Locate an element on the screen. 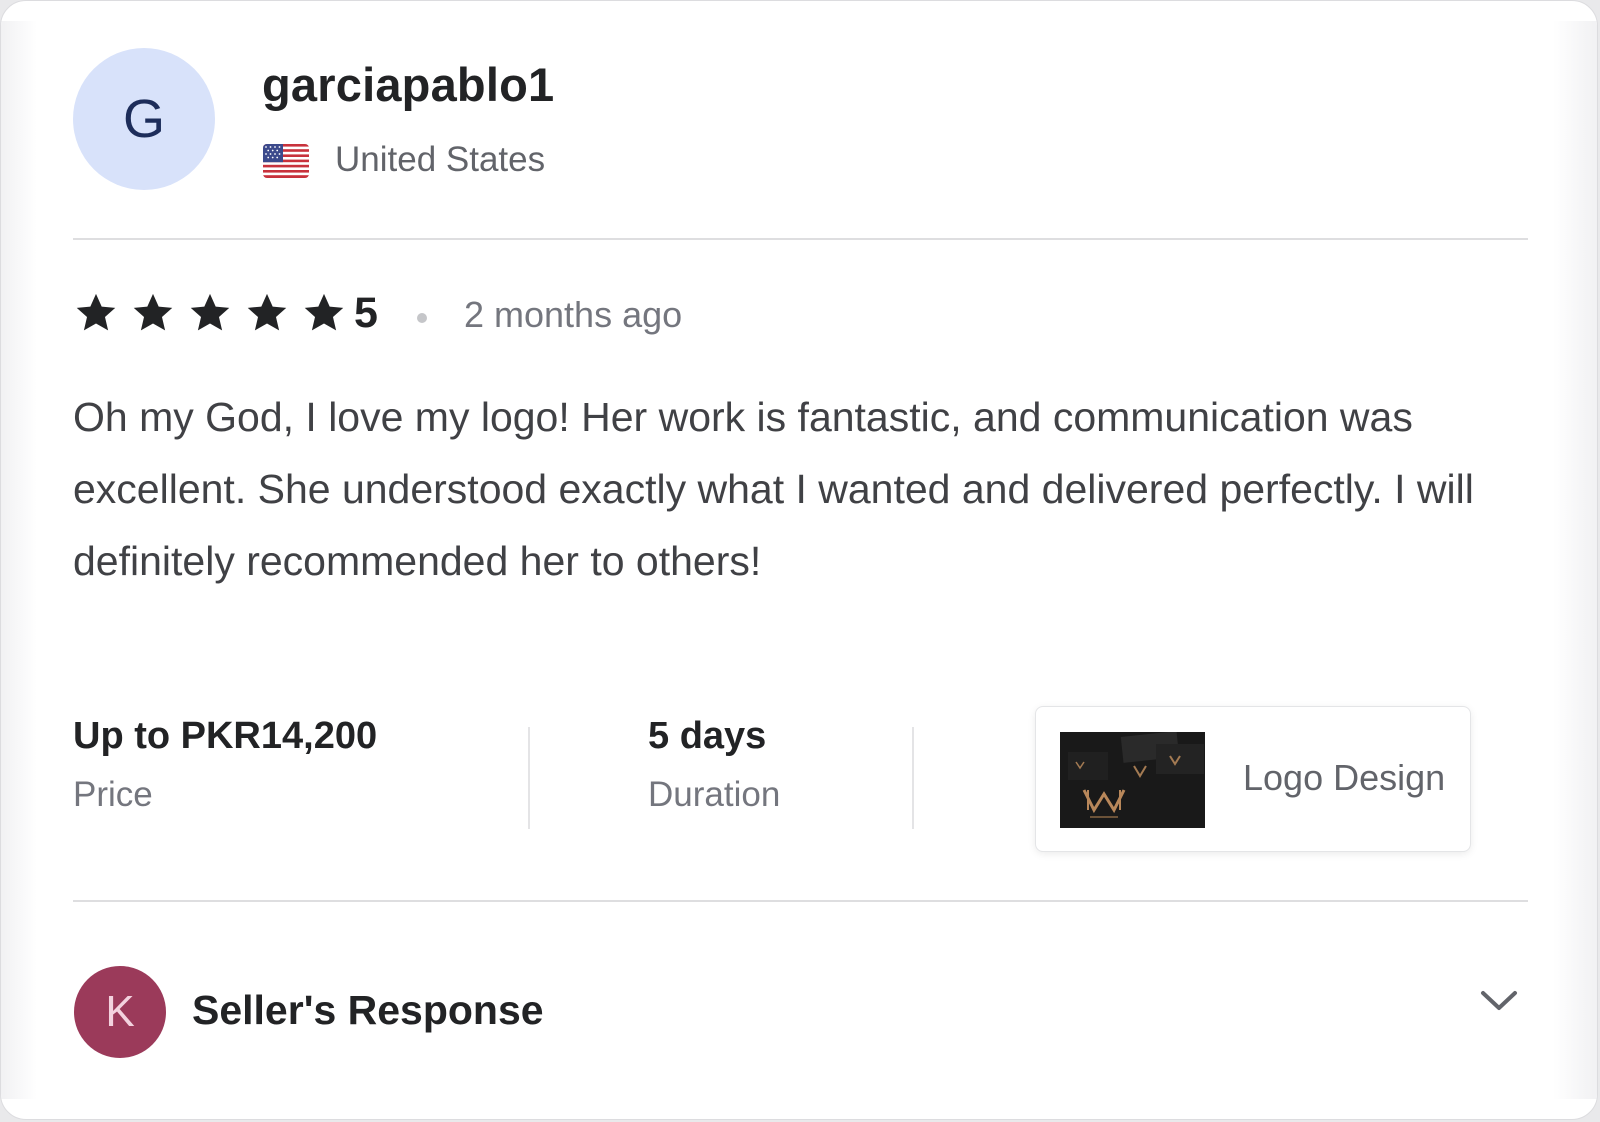 This screenshot has width=1600, height=1122. review-time-ago: 2 months ago is located at coordinates (573, 314).